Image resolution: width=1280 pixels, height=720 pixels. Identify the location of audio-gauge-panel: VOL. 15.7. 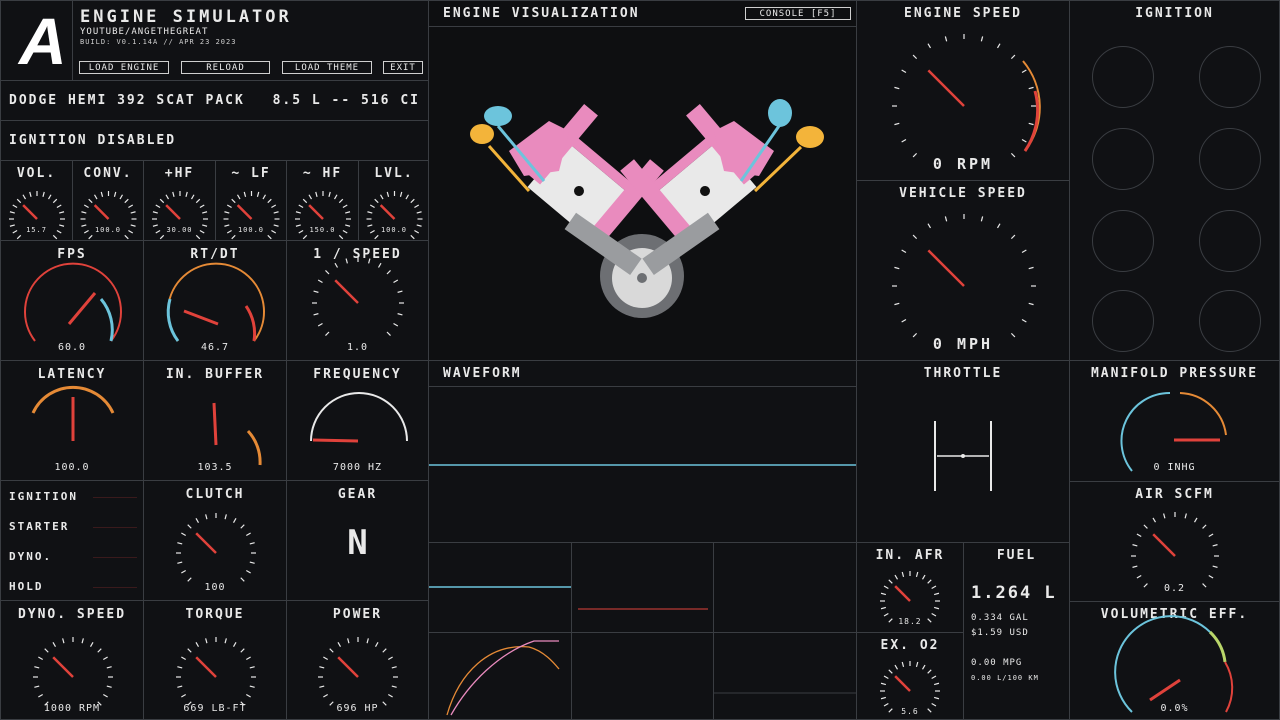
(36, 200).